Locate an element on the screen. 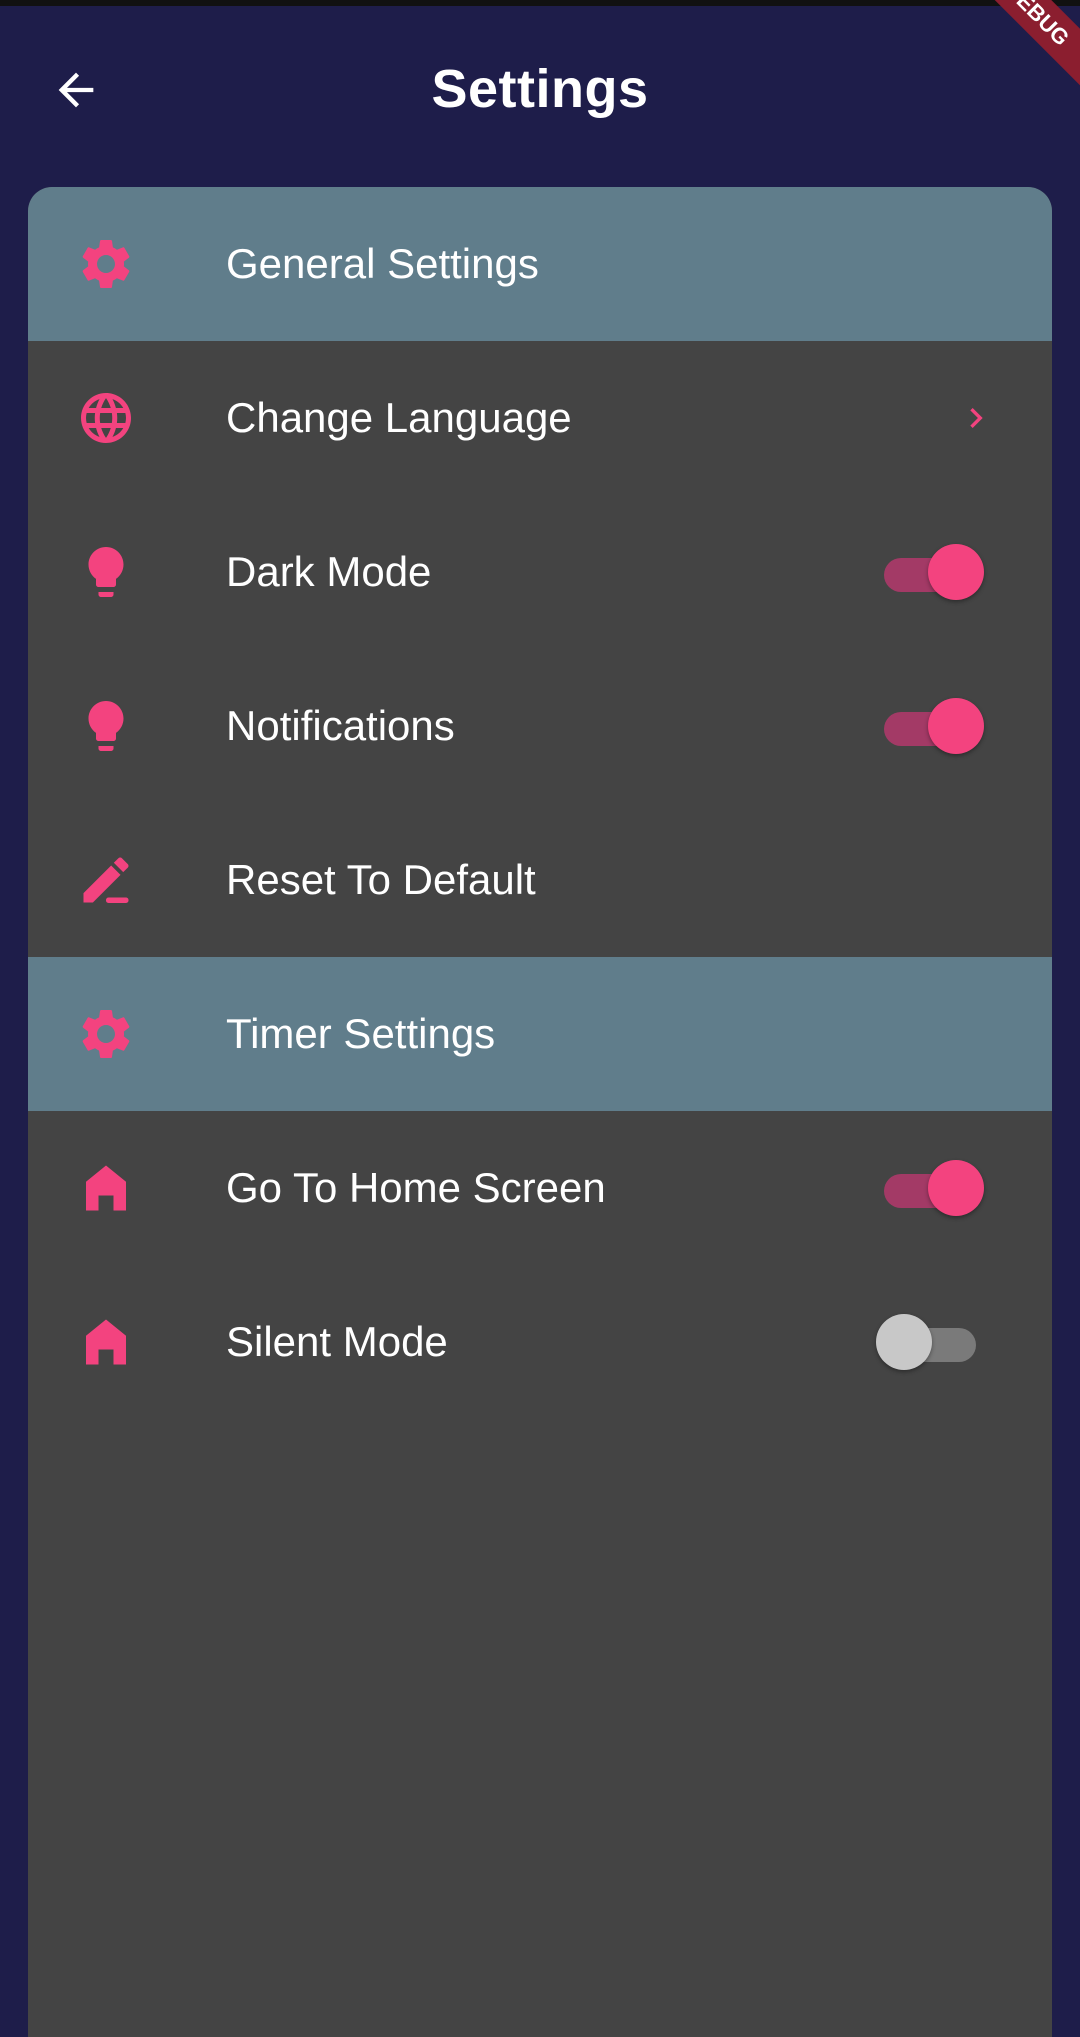 The image size is (1080, 2037). settings-item-reset-to-default: Reset To Default is located at coordinates (540, 880).